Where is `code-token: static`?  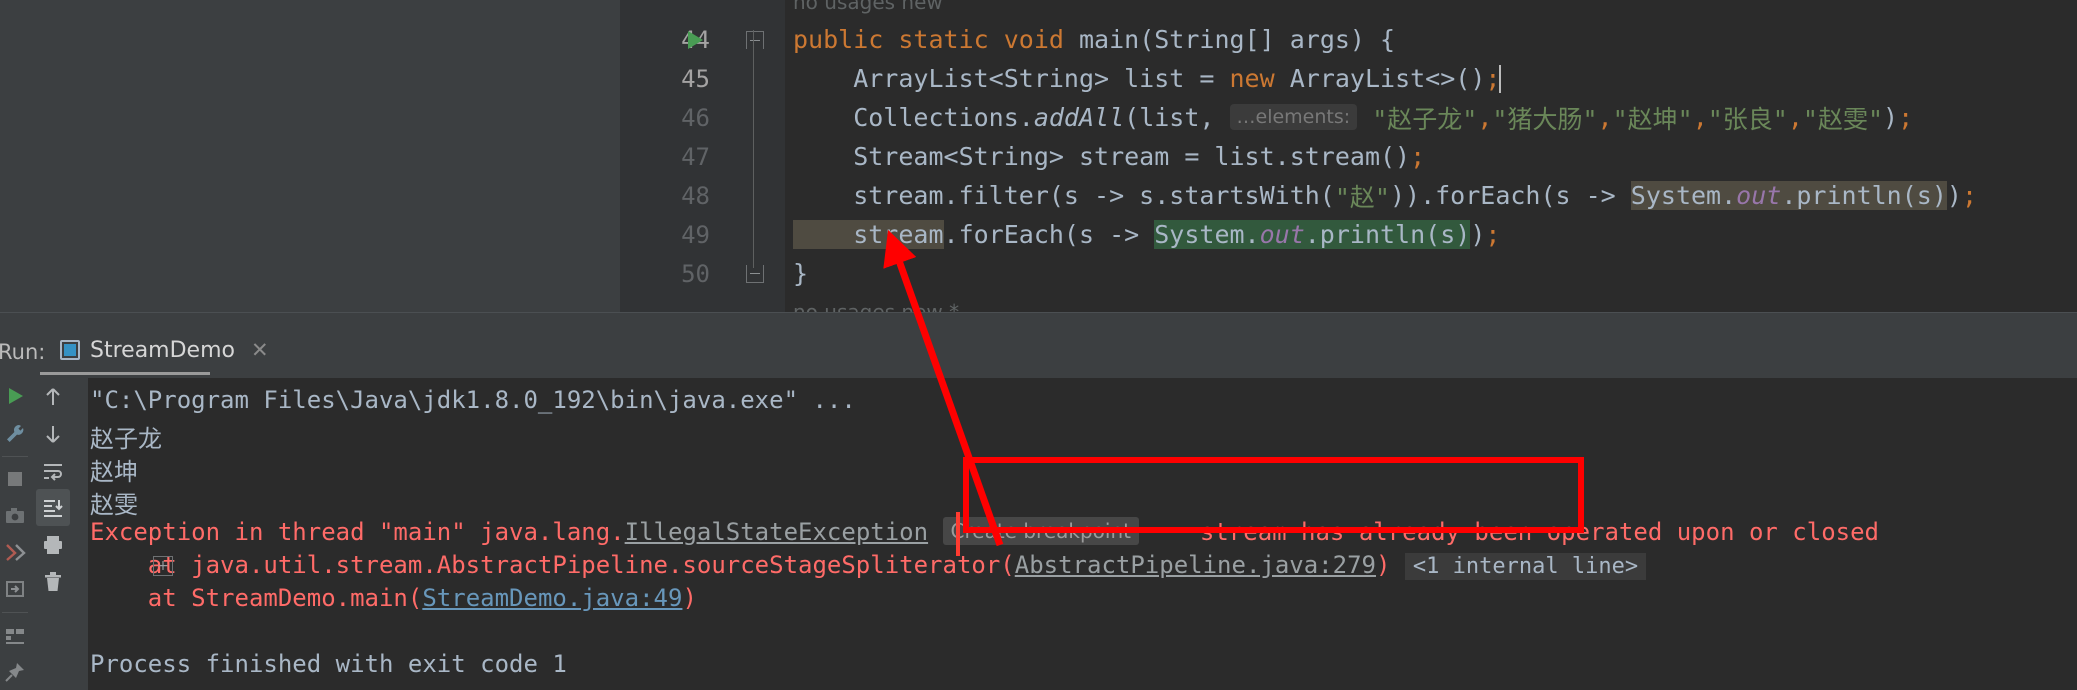 code-token: static is located at coordinates (951, 39).